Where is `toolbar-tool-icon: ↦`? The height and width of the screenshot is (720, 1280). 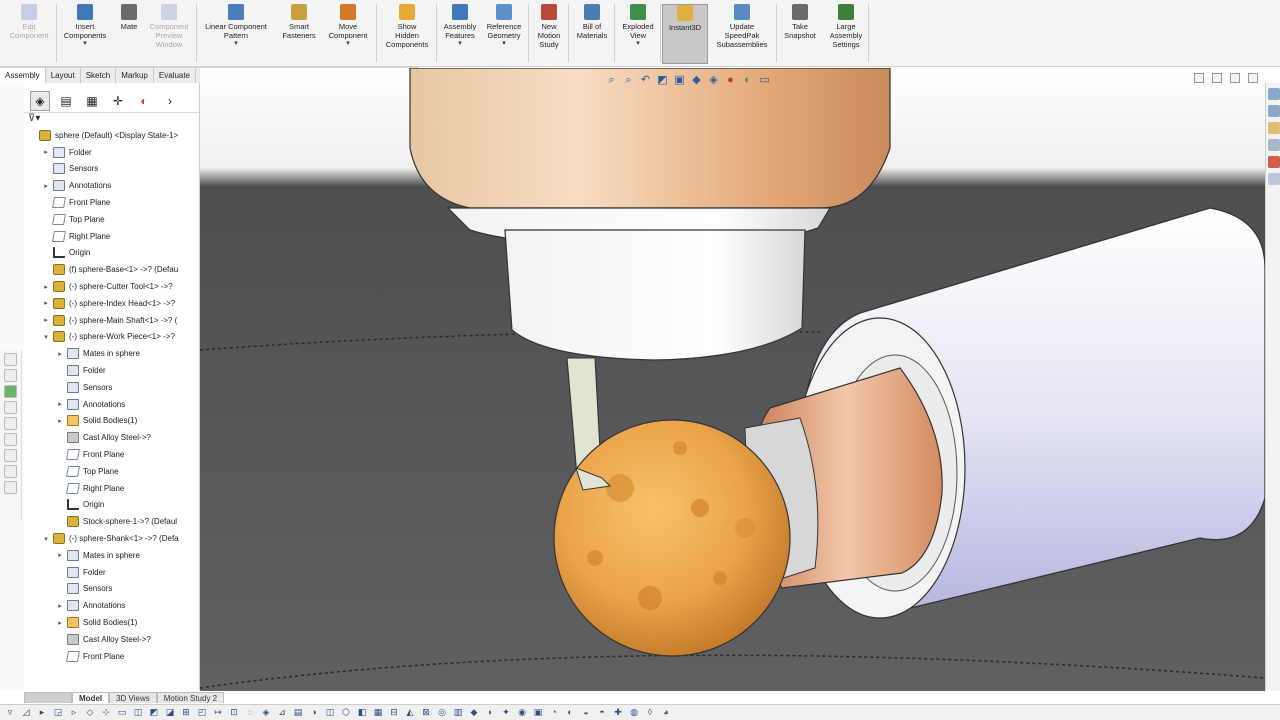
toolbar-tool-icon: ↦ is located at coordinates (218, 712).